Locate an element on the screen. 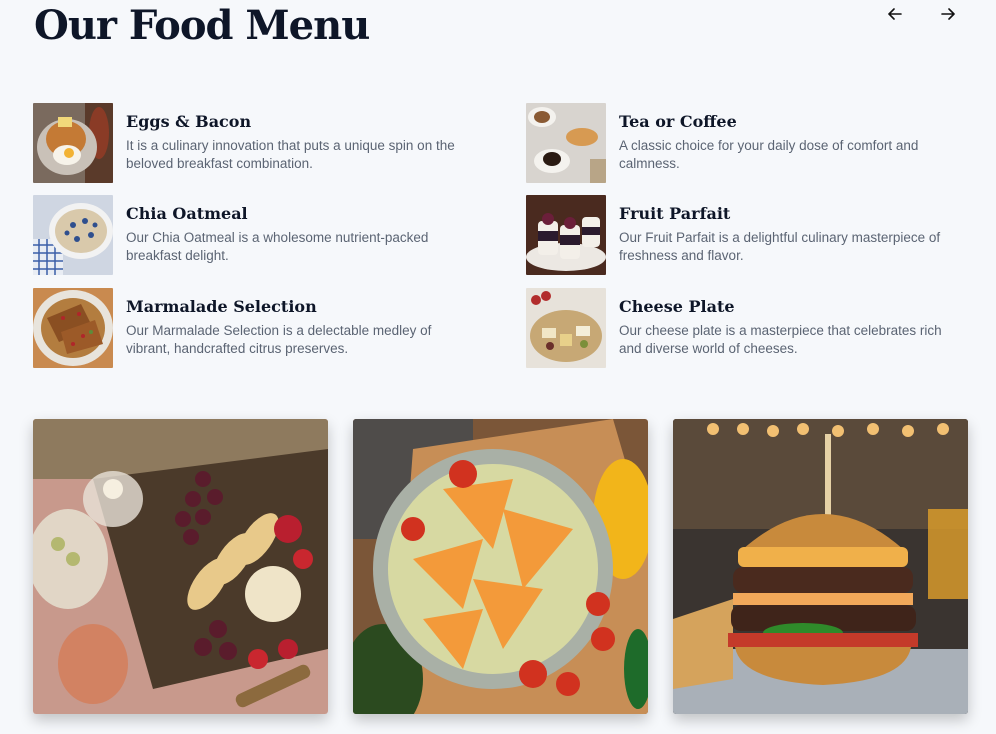 This screenshot has width=996, height=734. cheese-plate-thumbnail is located at coordinates (566, 328).